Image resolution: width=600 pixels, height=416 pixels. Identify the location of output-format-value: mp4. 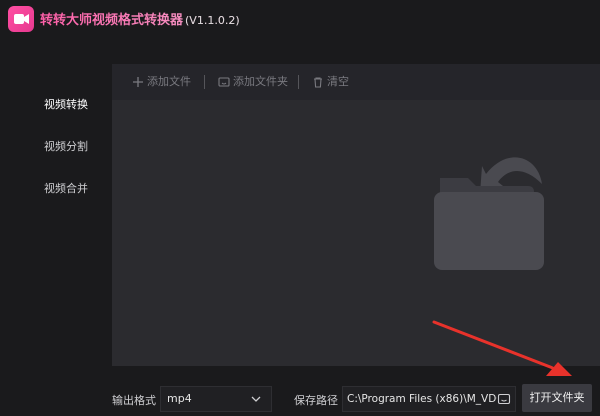
(179, 398).